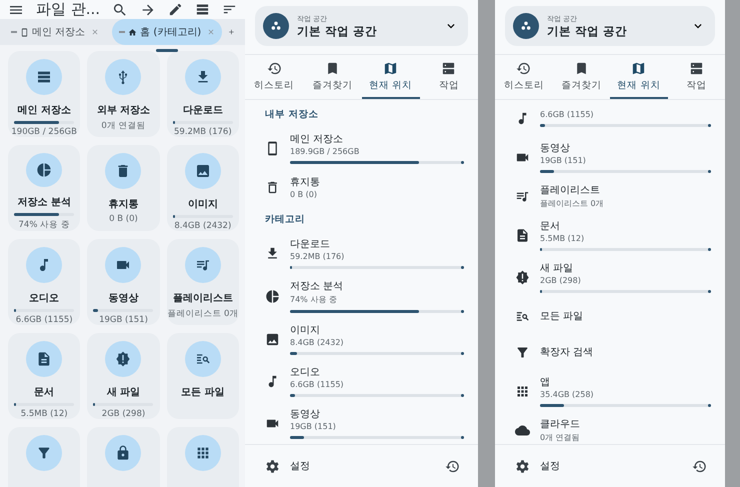  I want to click on card-title: 새 파일, so click(123, 392).